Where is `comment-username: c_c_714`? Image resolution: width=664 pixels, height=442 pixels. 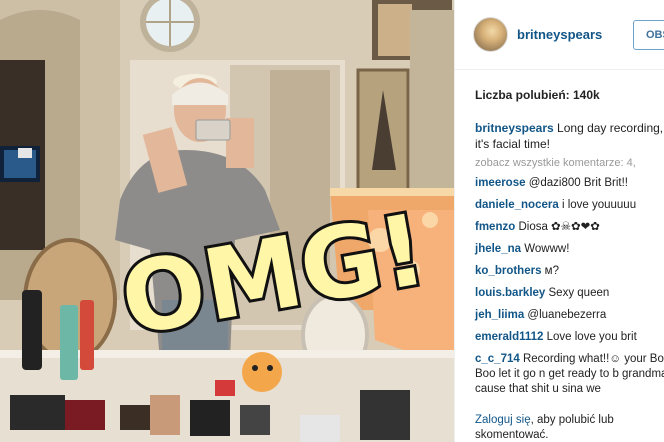 comment-username: c_c_714 is located at coordinates (497, 359).